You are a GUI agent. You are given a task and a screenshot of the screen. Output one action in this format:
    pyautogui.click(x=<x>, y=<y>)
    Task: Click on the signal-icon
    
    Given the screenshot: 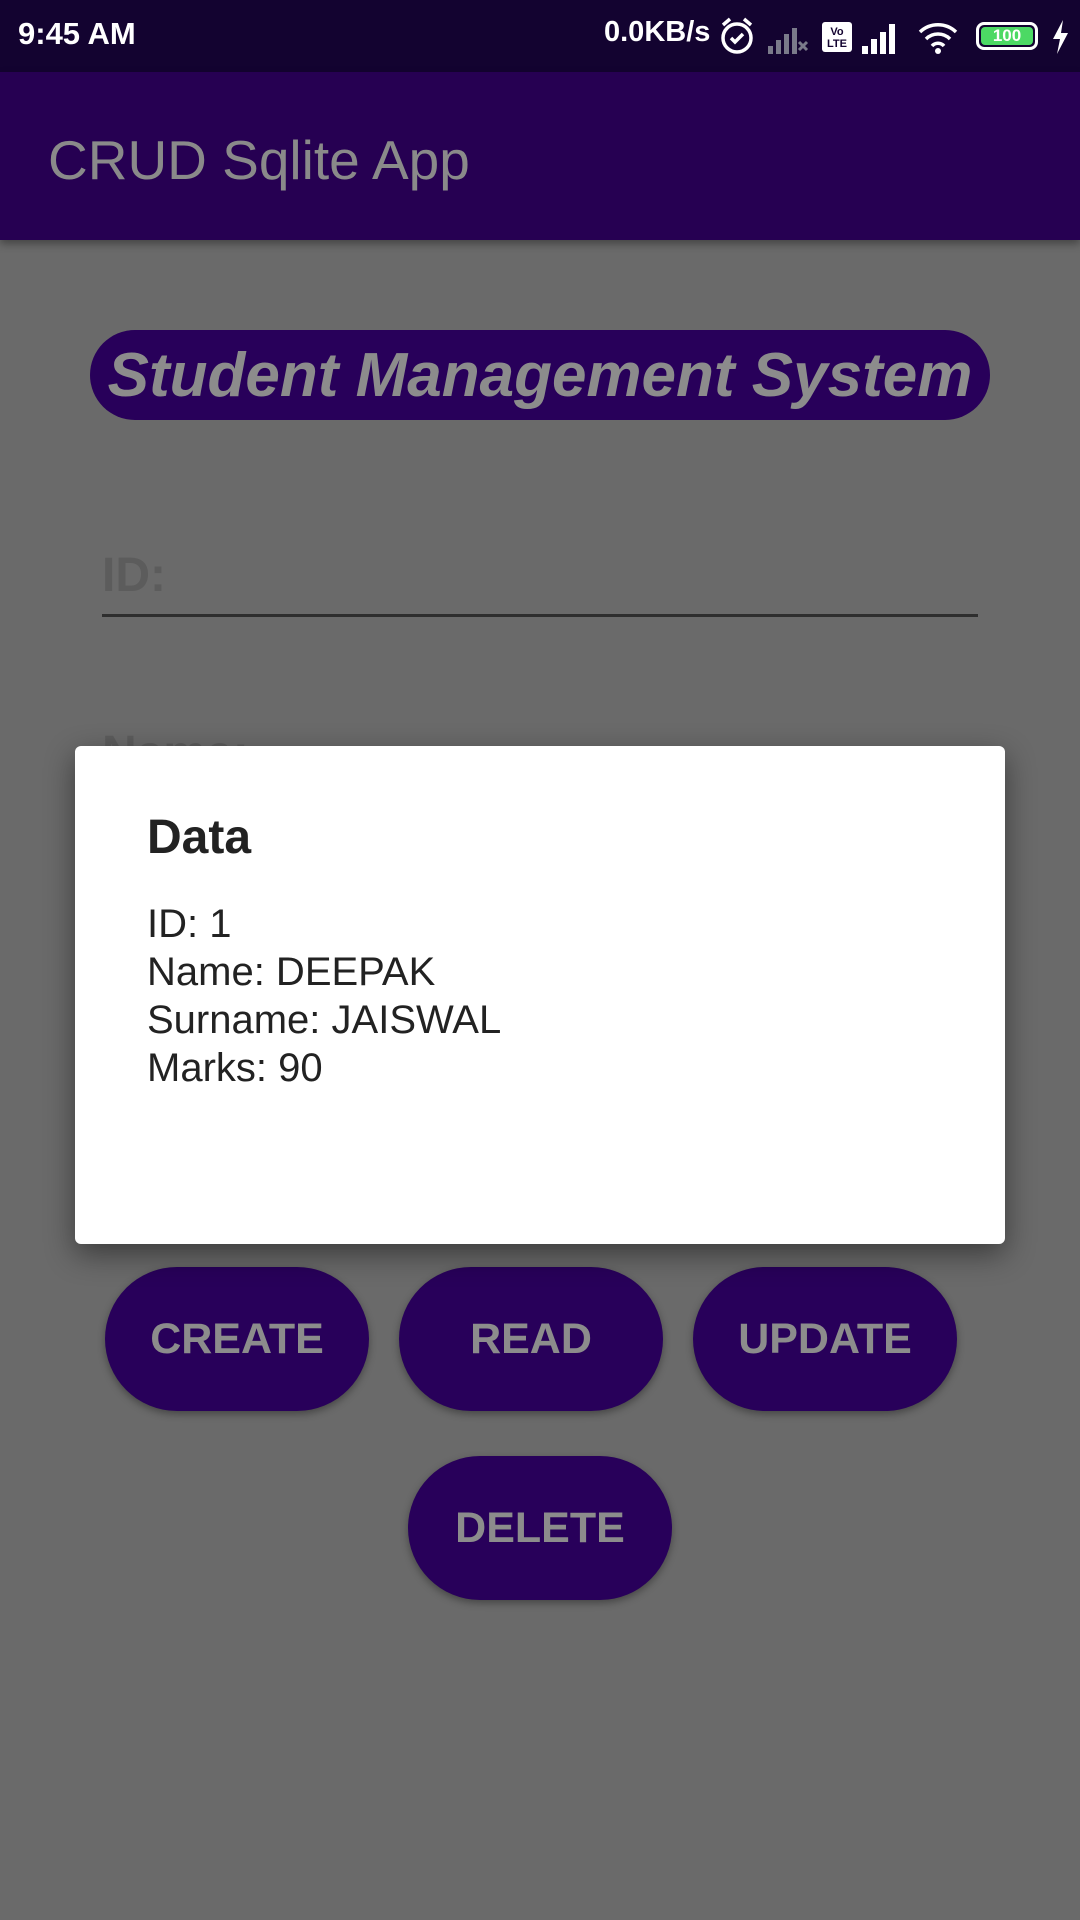 What is the action you would take?
    pyautogui.click(x=878, y=39)
    